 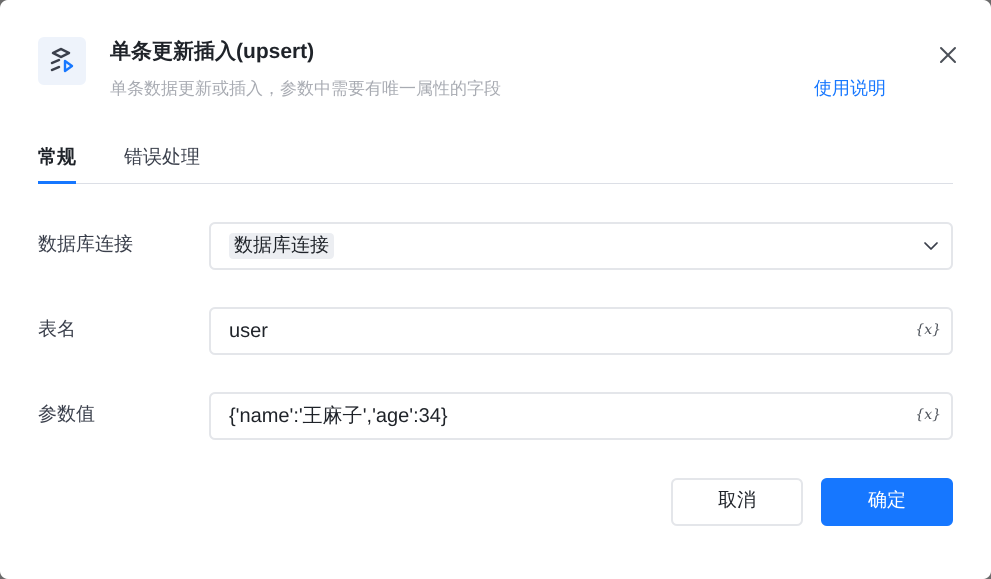 I want to click on selected-tag: 数据库连接, so click(x=281, y=245).